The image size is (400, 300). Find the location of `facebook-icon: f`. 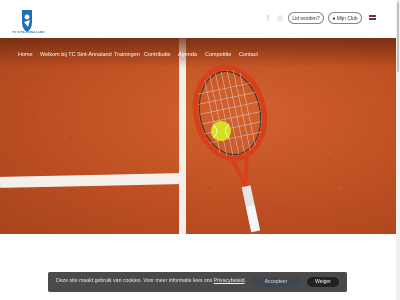

facebook-icon: f is located at coordinates (268, 18).